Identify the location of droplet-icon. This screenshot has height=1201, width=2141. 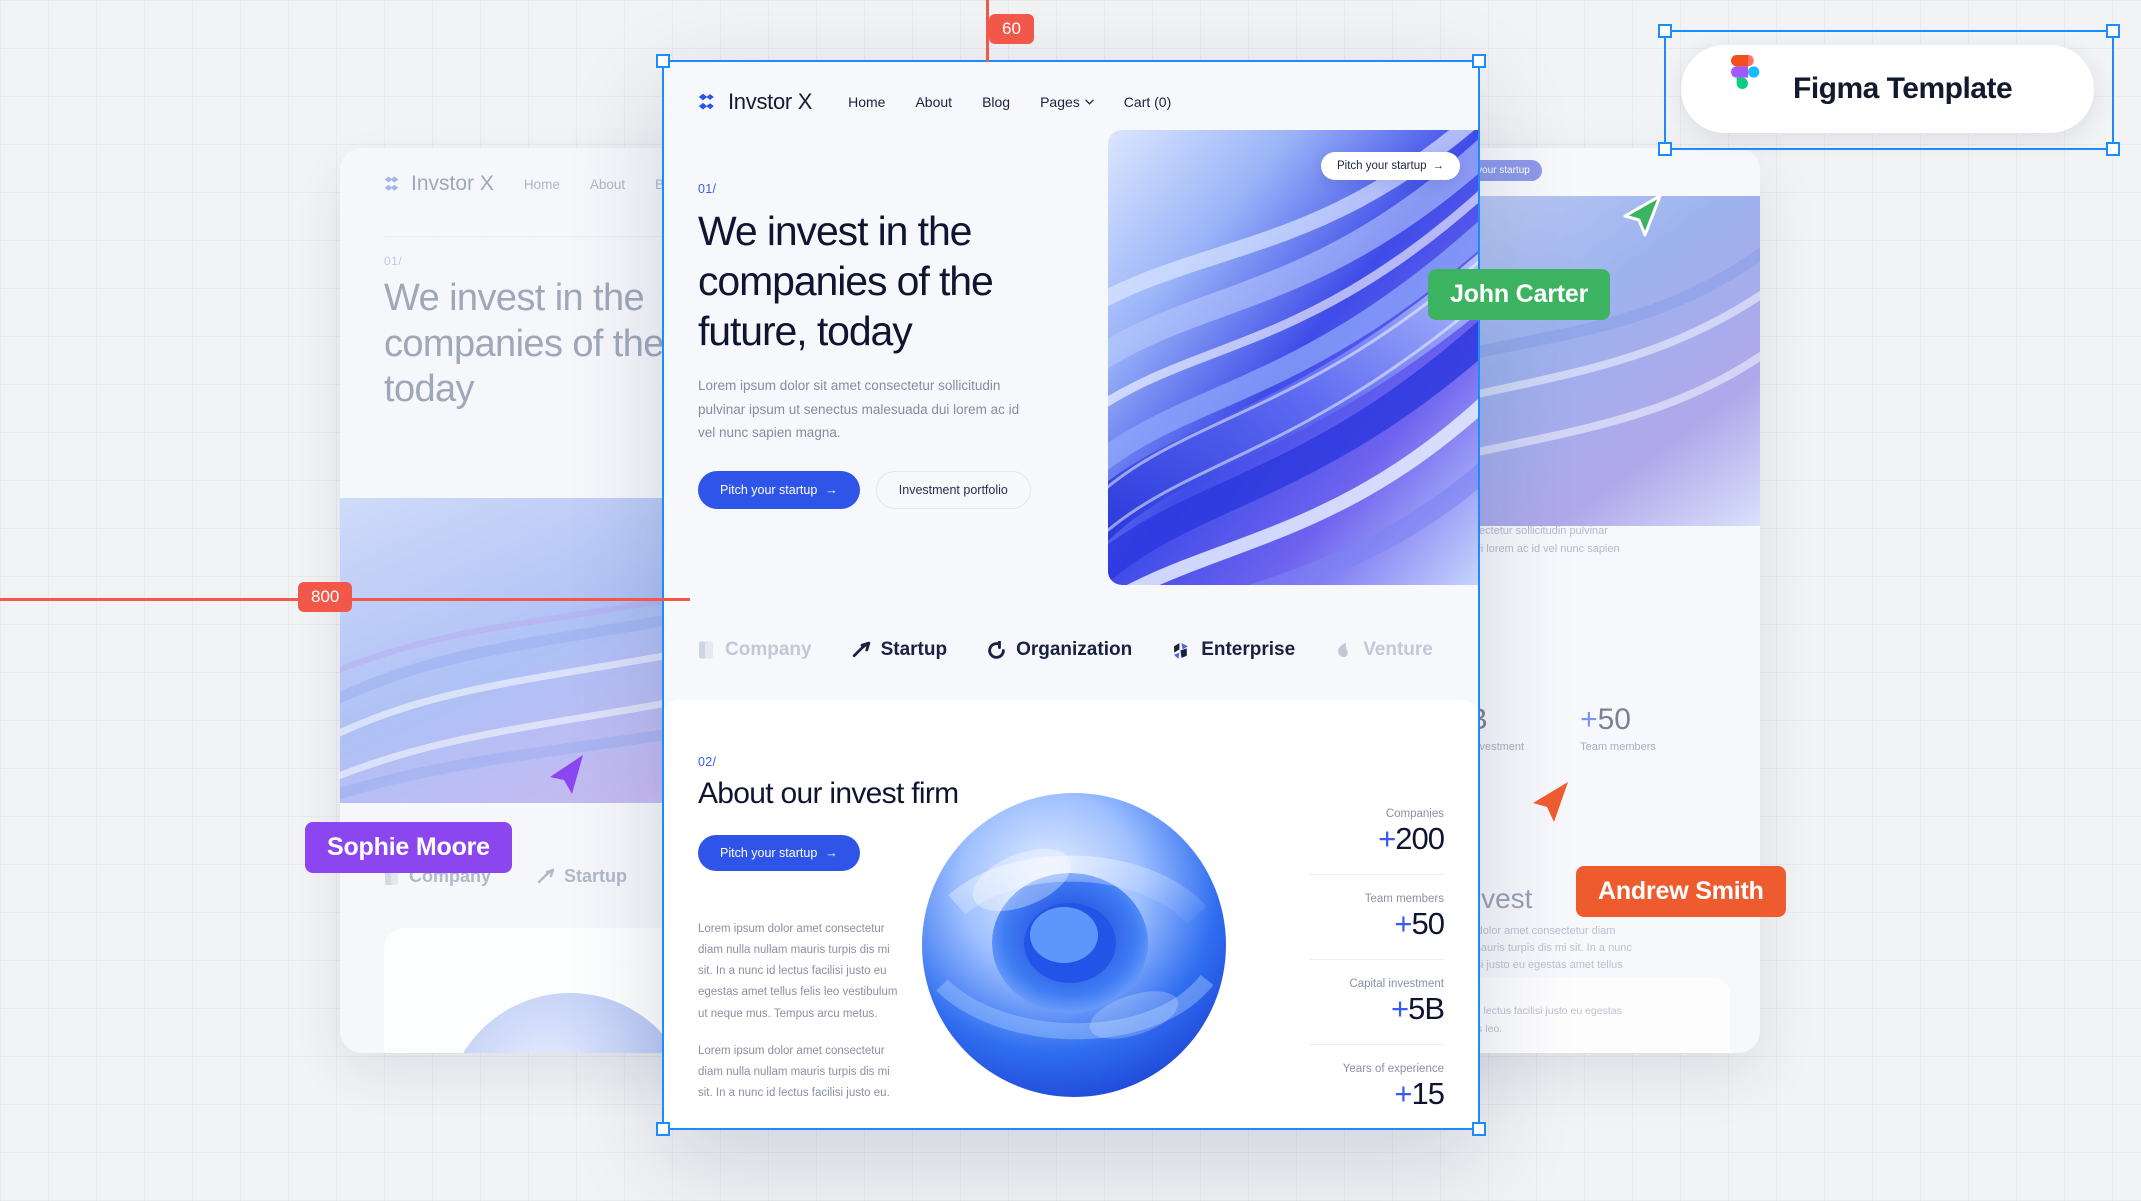
(1343, 649).